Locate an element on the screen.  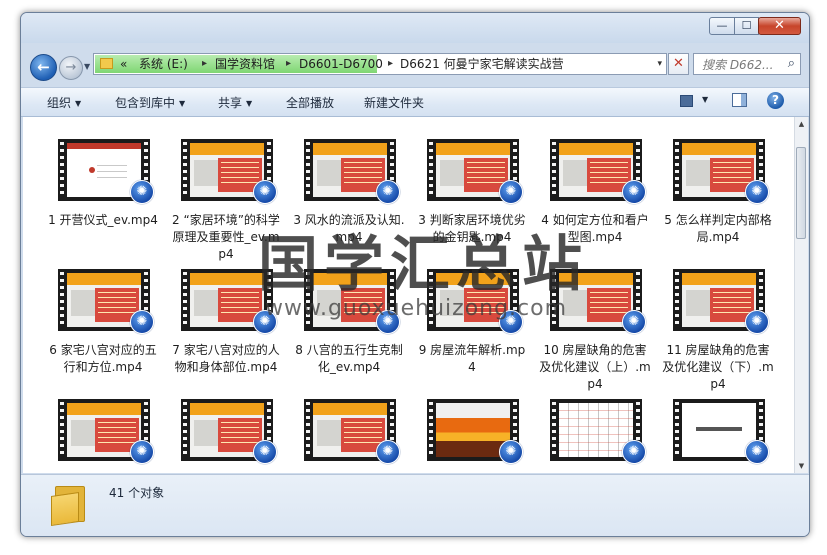
scroll-down-icon: ▼ is located at coordinates (801, 466).